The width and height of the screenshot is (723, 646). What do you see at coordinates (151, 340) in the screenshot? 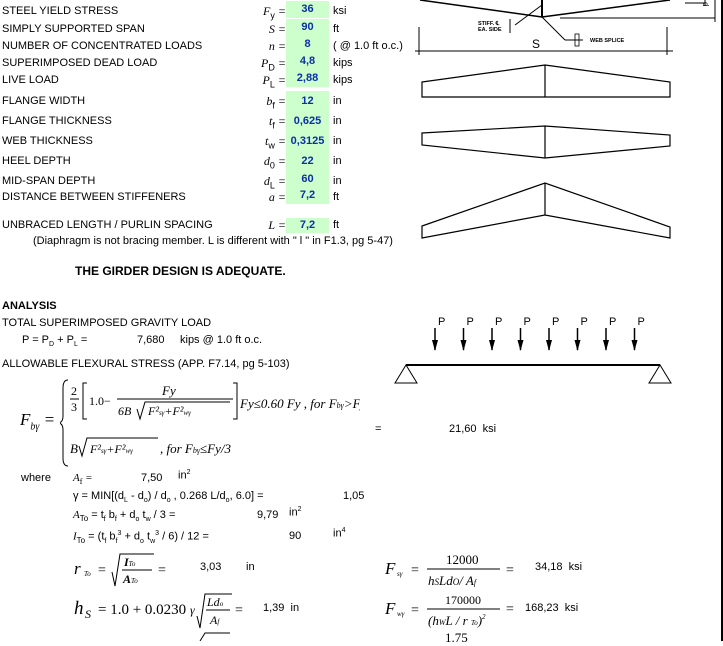
I see `p-value: 7,680` at bounding box center [151, 340].